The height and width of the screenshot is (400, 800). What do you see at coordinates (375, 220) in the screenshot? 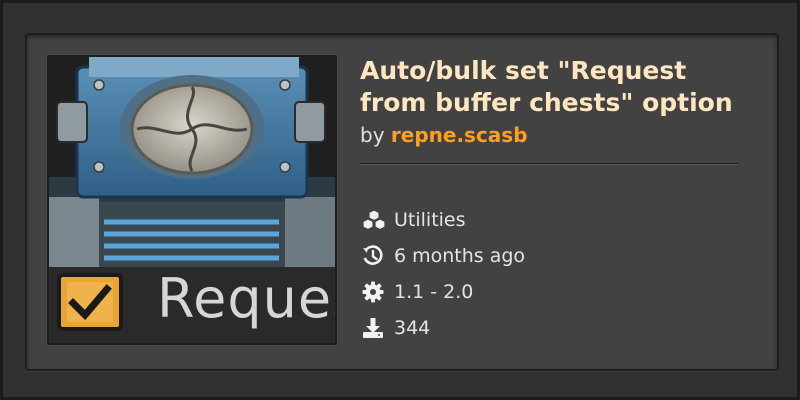
I see `cubes-icon` at bounding box center [375, 220].